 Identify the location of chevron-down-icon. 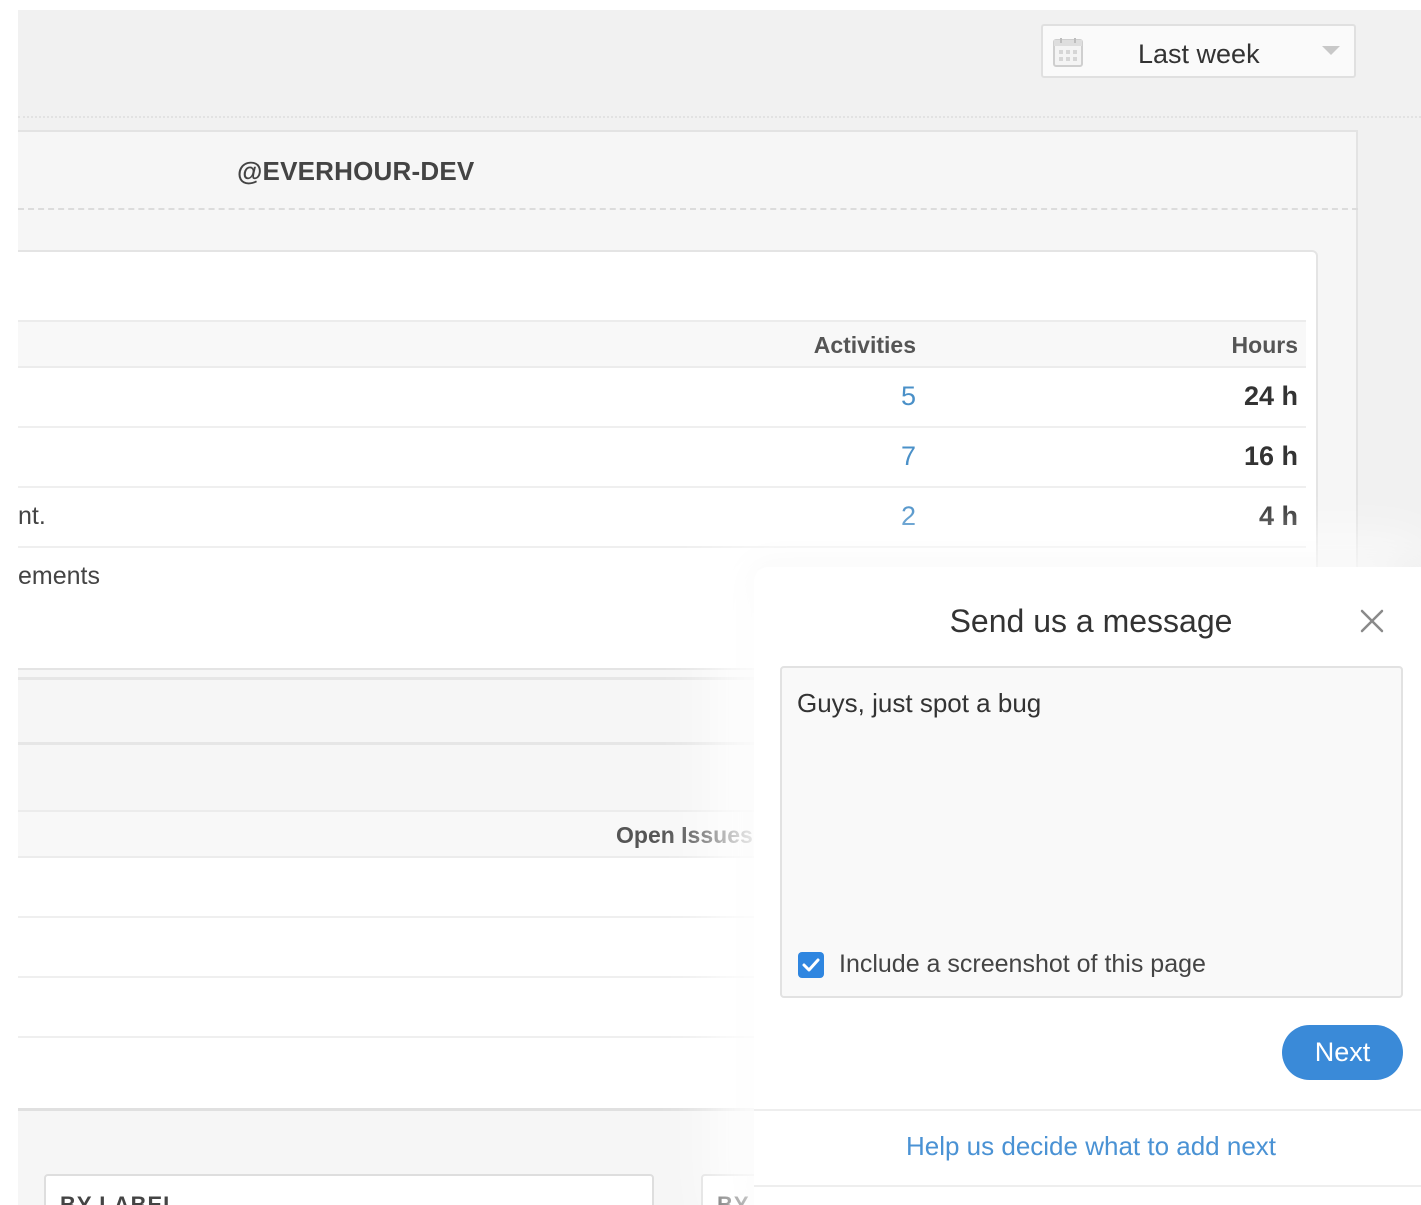
(1331, 50).